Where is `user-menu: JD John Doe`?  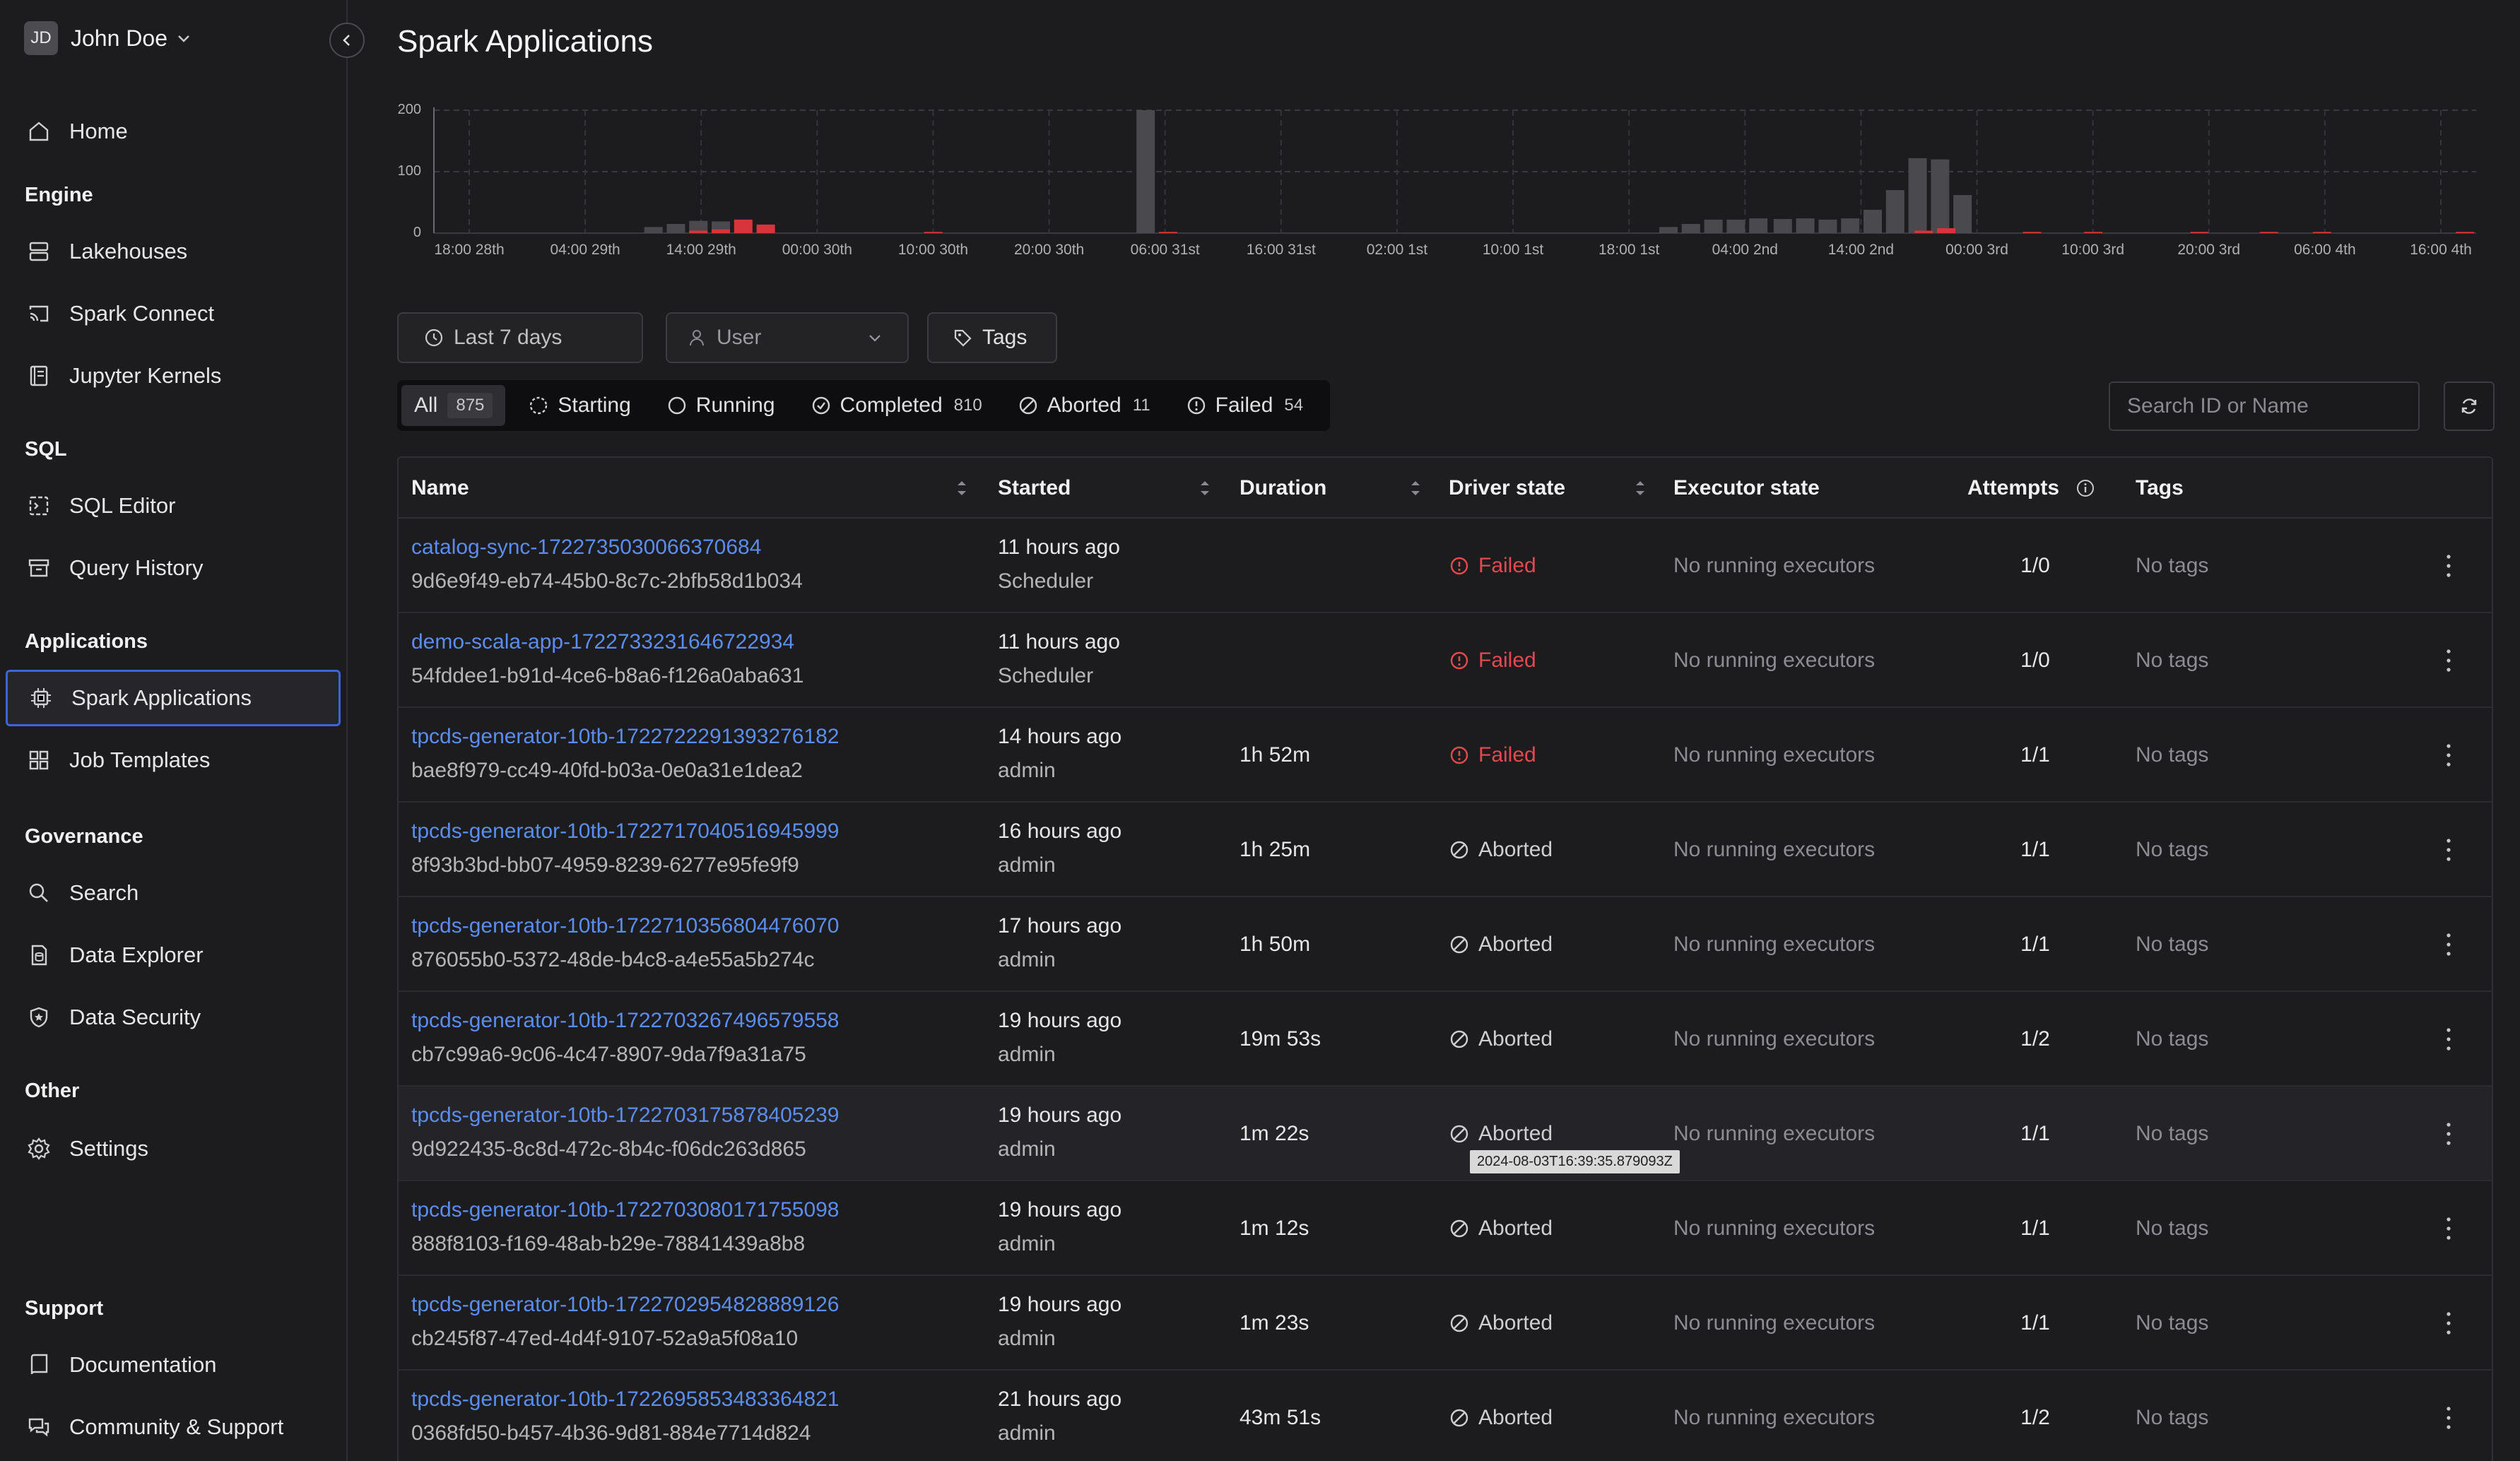 user-menu: JD John Doe is located at coordinates (108, 38).